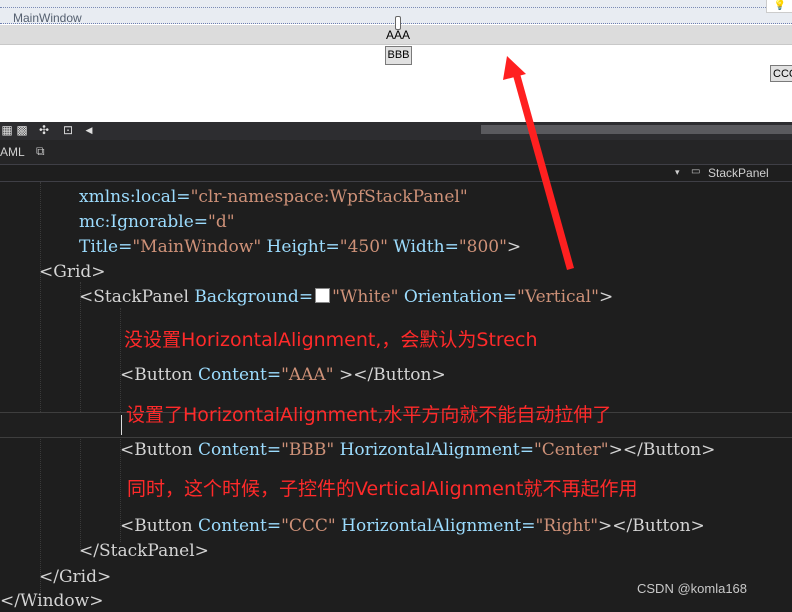  What do you see at coordinates (144, 551) in the screenshot?
I see `code-line: </StackPanel>` at bounding box center [144, 551].